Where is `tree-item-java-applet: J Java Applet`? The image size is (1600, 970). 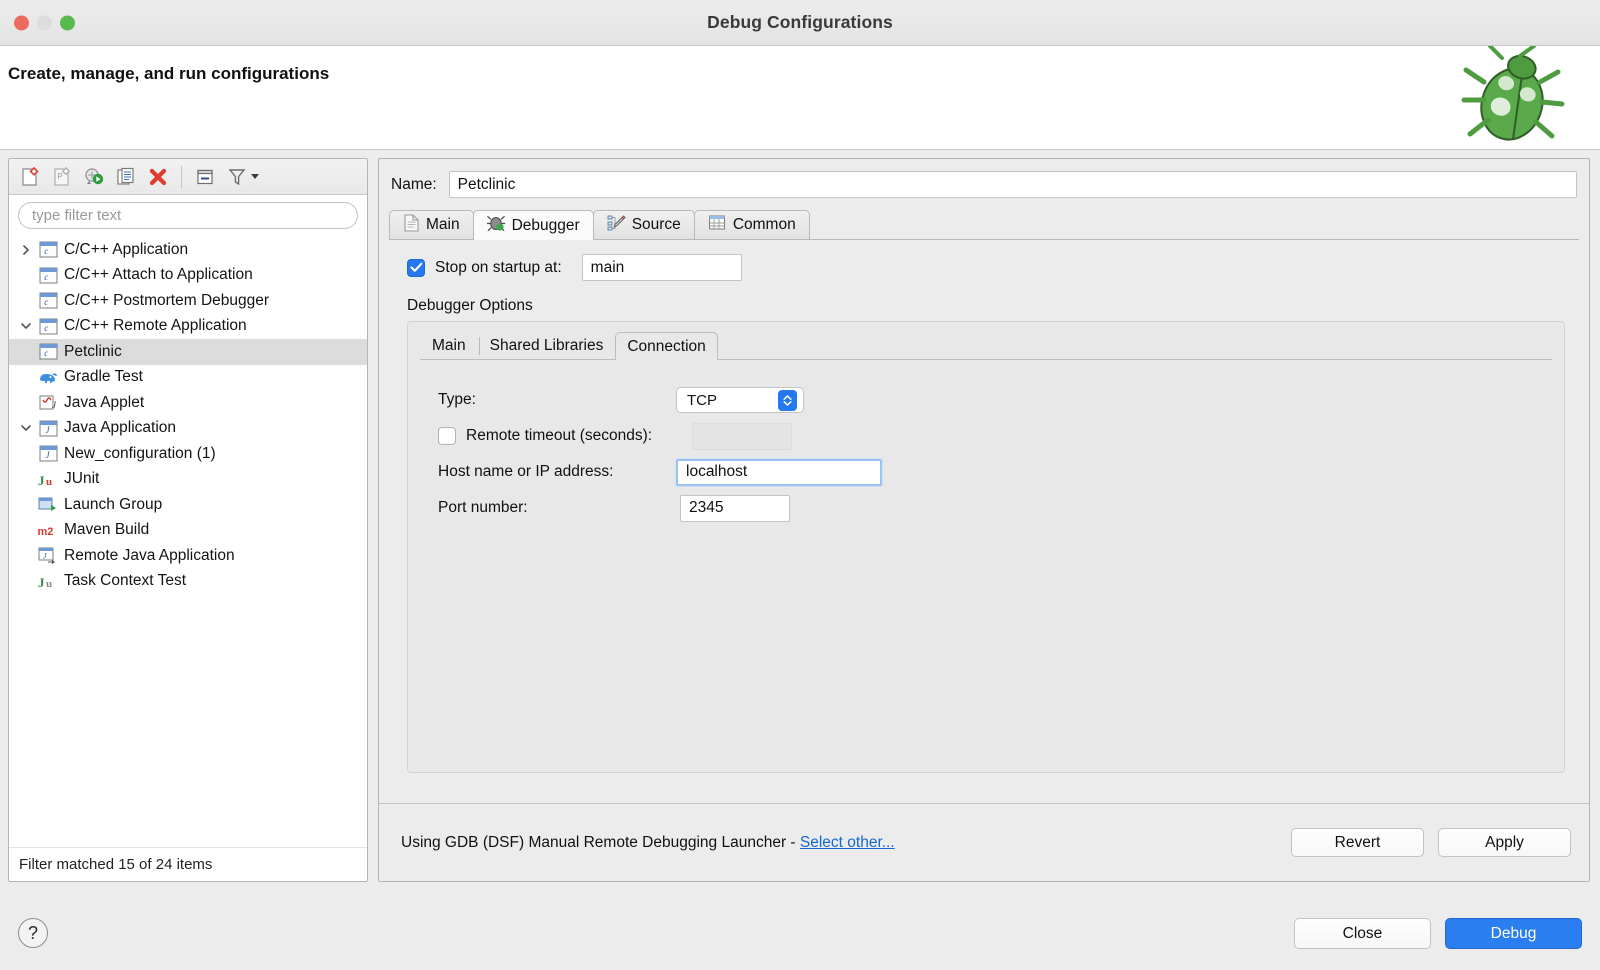 tree-item-java-applet: J Java Applet is located at coordinates (188, 403).